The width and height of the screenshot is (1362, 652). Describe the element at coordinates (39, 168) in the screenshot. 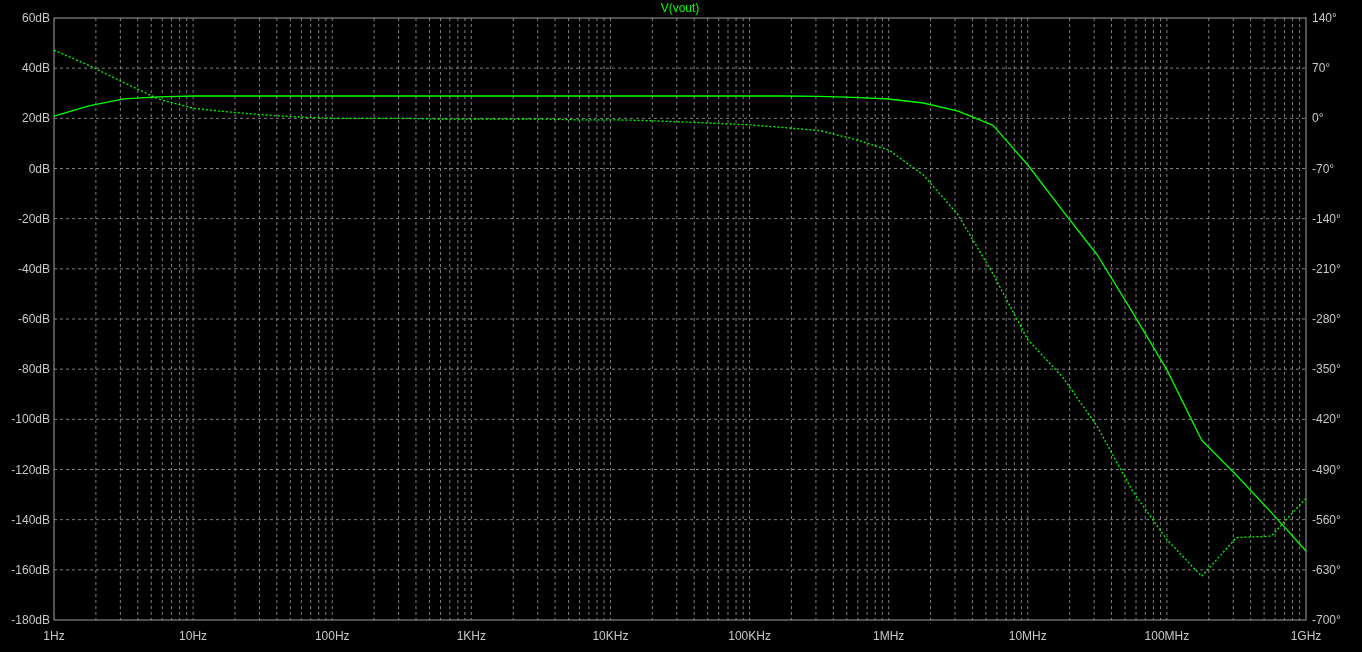

I see `left-tick-label: 0dB` at that location.